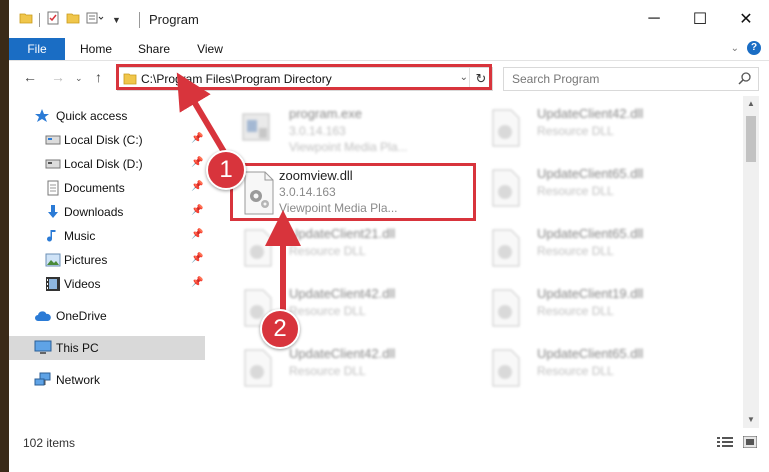 The width and height of the screenshot is (769, 472). I want to click on item-count: 102 items, so click(49, 443).